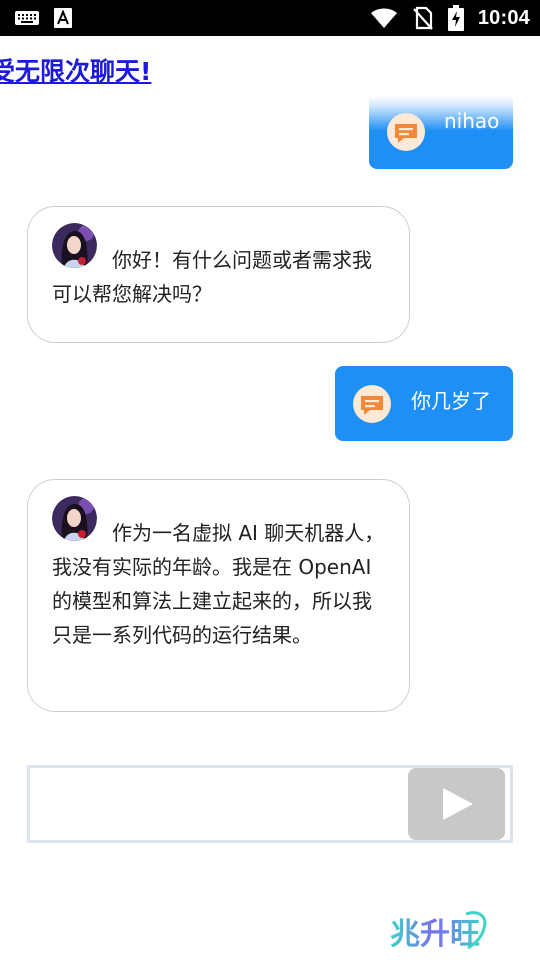 This screenshot has height=960, width=540. Describe the element at coordinates (472, 121) in the screenshot. I see `message-text: nihao` at that location.